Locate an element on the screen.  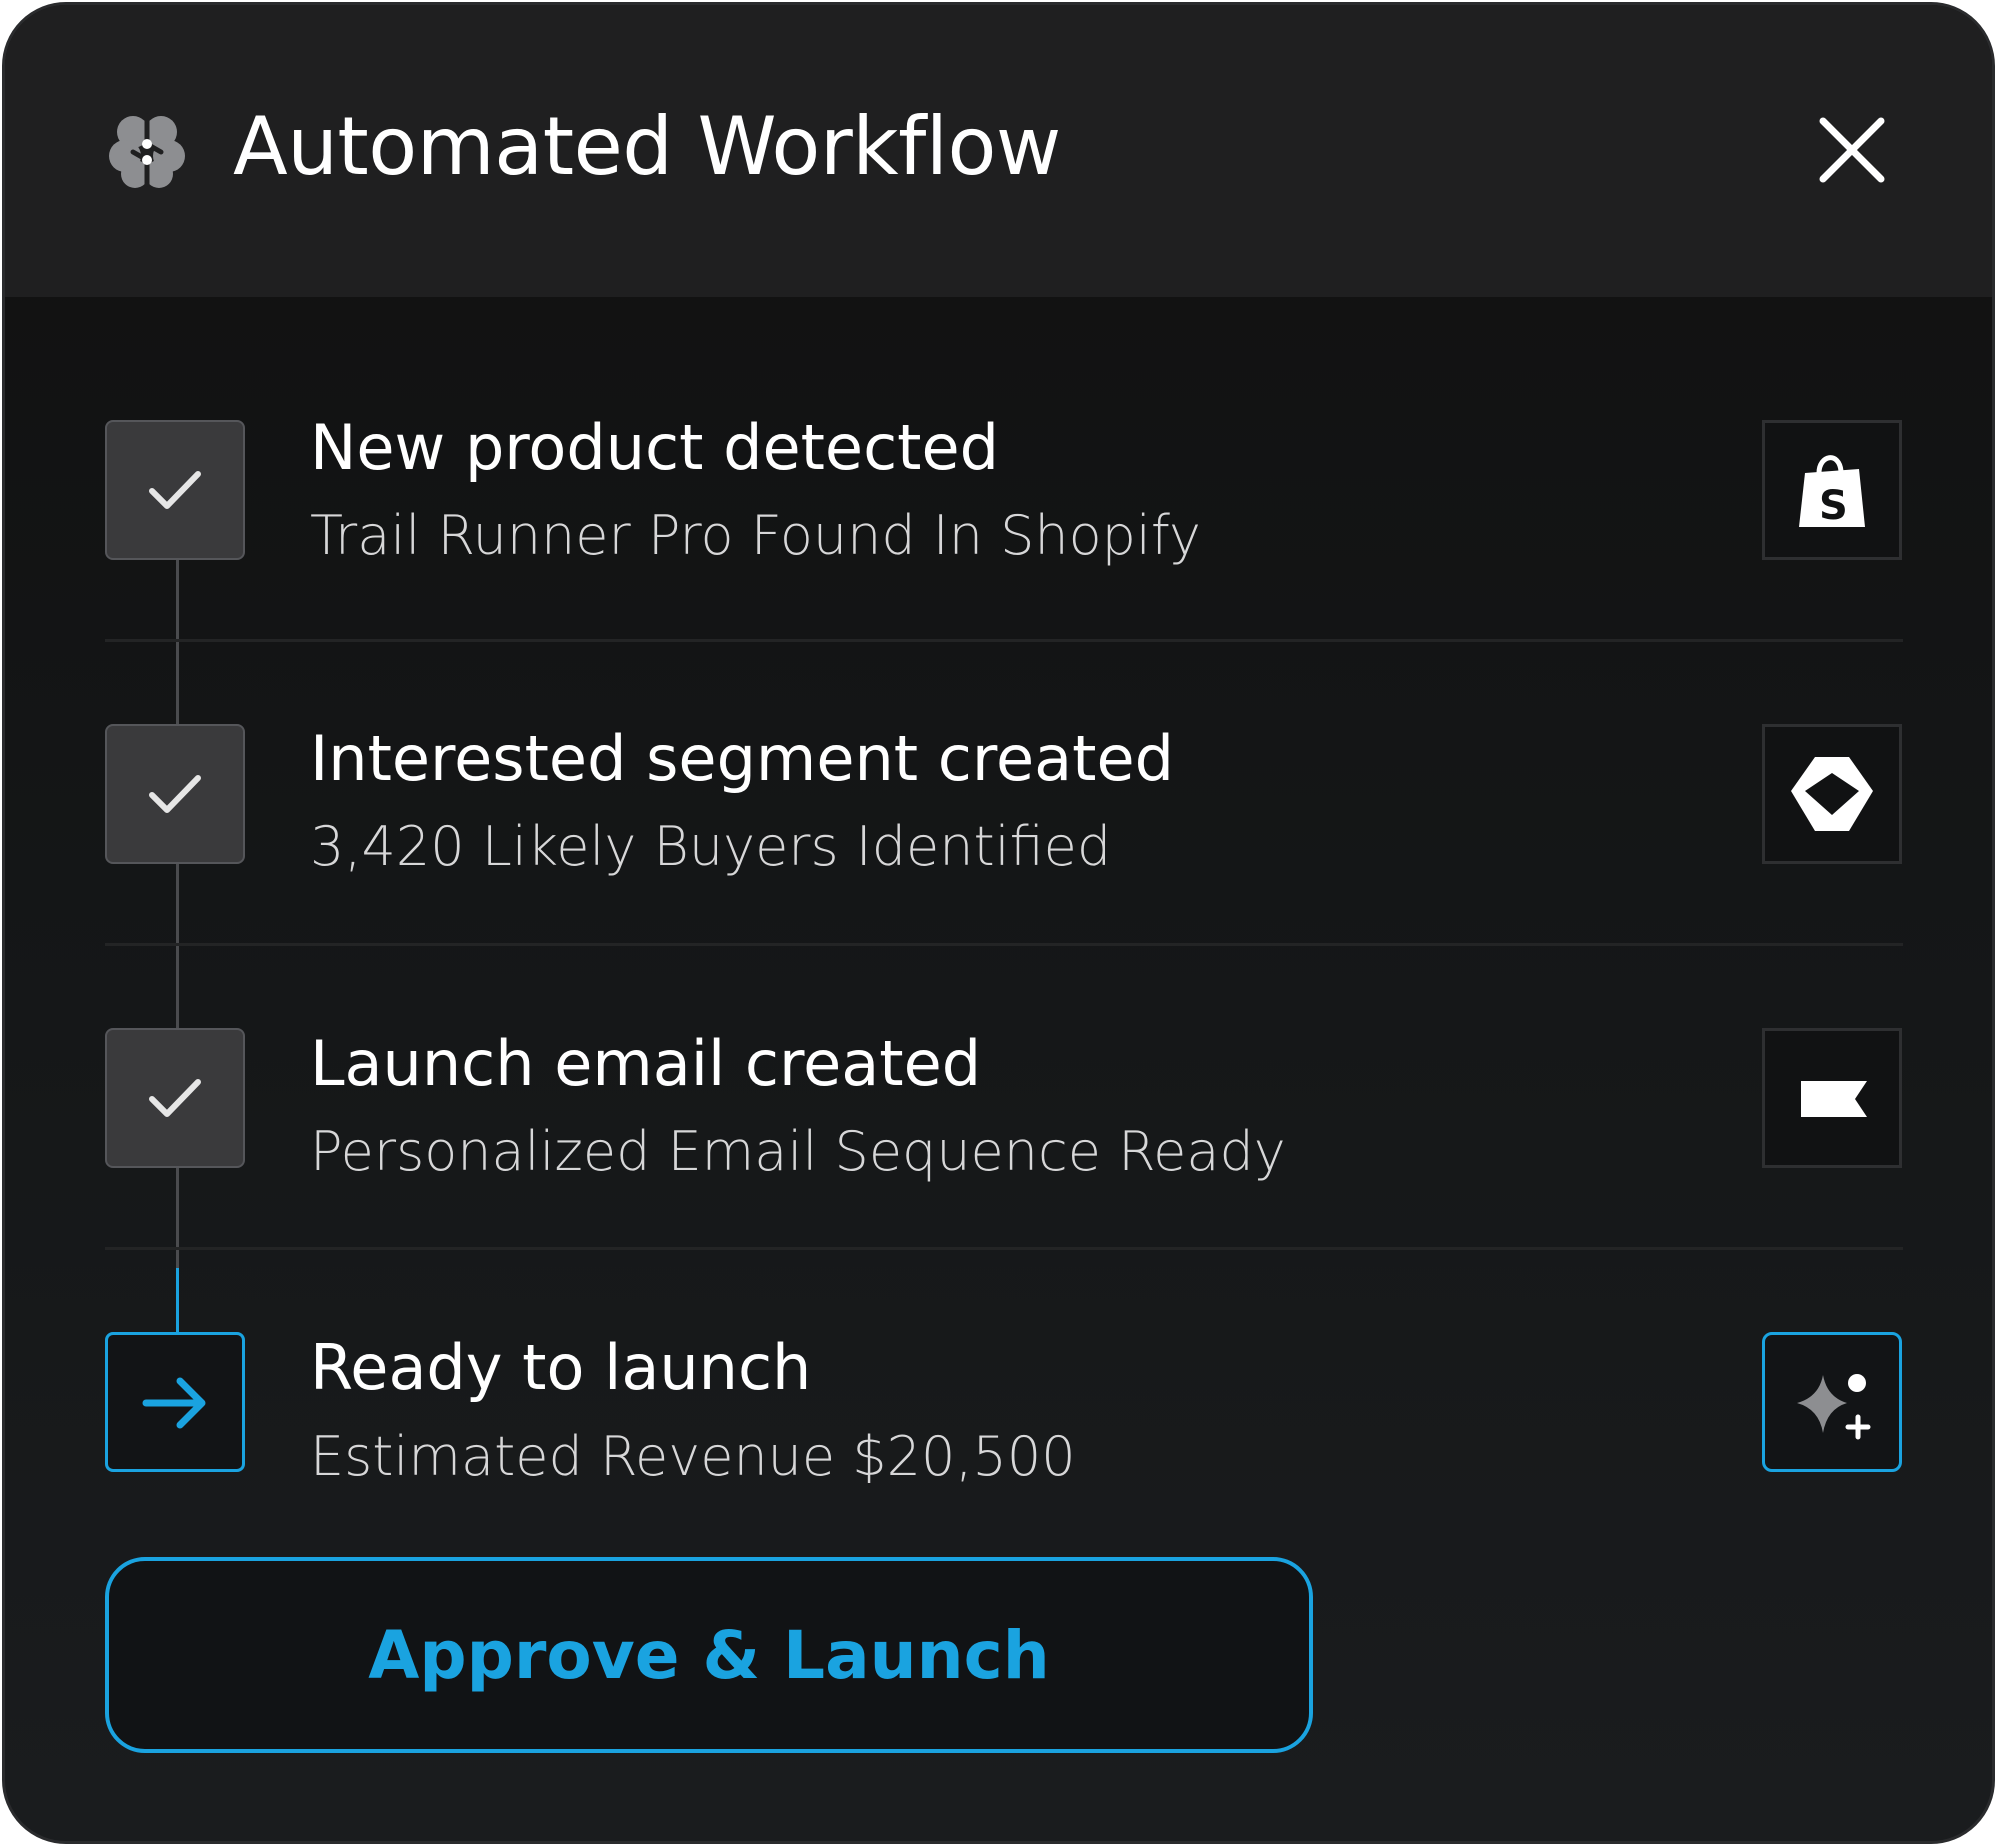
klaviyo-flag-icon is located at coordinates (1834, 1099).